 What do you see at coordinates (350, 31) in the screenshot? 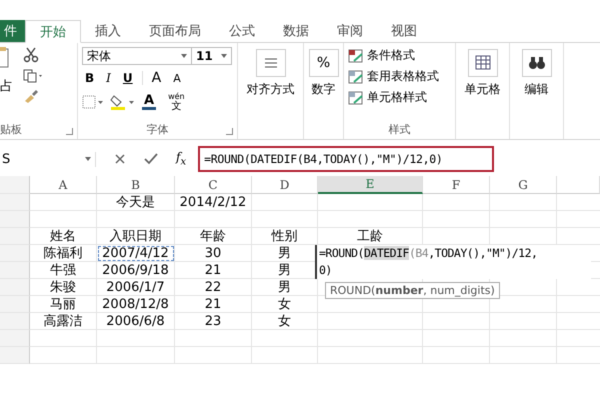
I see `ribbon-tab: 审阅` at bounding box center [350, 31].